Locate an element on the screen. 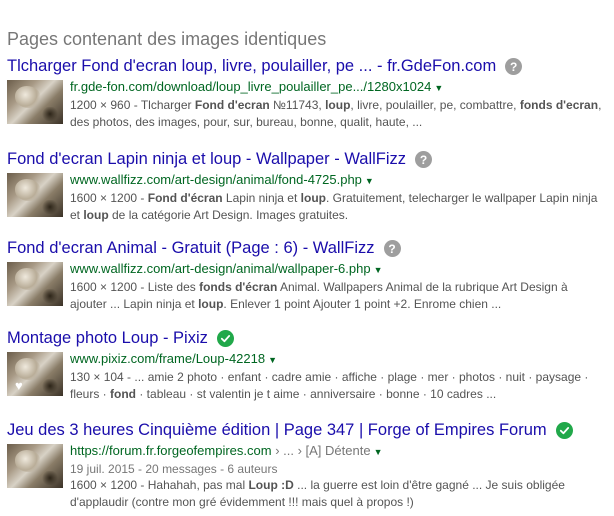 Image resolution: width=614 pixels, height=516 pixels. snippet-text: Lapin ninja et is located at coordinates (261, 198).